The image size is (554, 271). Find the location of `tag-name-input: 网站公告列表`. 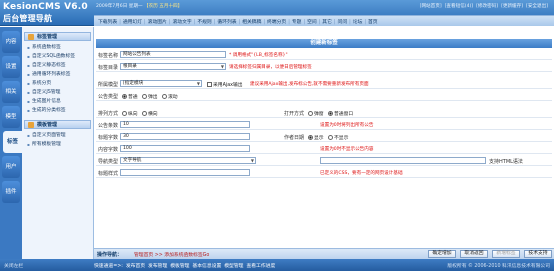

tag-name-input: 网站公告列表 is located at coordinates (173, 54).